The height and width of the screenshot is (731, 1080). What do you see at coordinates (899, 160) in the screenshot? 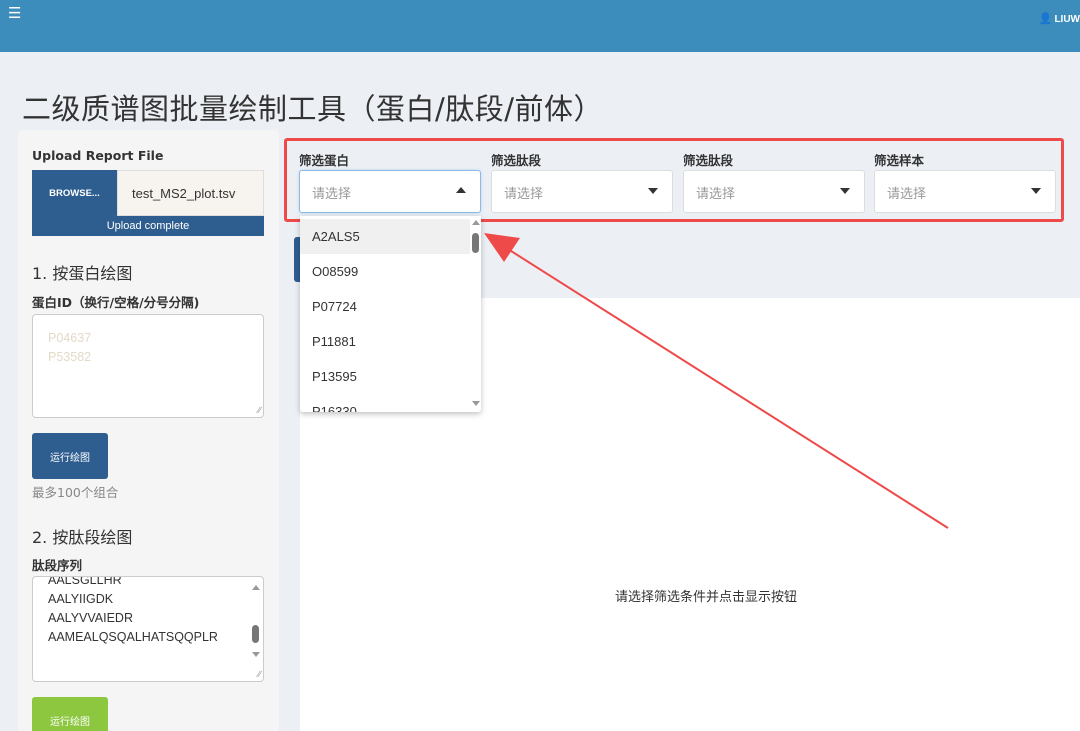
I see `filter-sample-label: 筛选样本` at bounding box center [899, 160].